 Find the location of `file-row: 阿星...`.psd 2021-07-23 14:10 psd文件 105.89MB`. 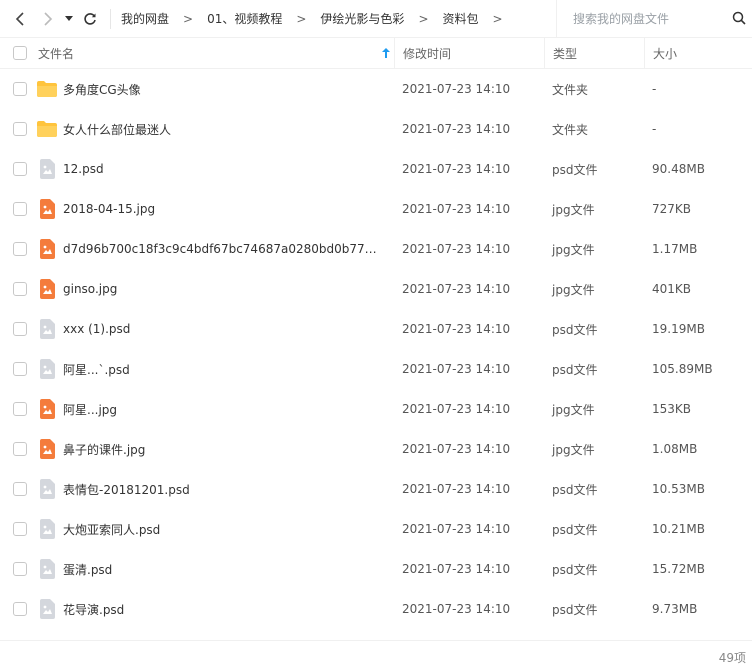

file-row: 阿星...`.psd 2021-07-23 14:10 psd文件 105.89MB is located at coordinates (376, 369).